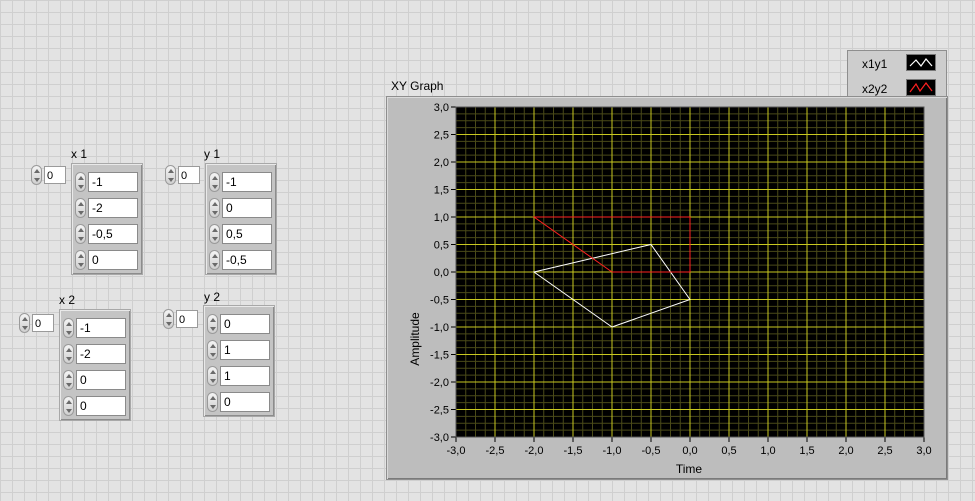 The height and width of the screenshot is (501, 975). I want to click on x-tick-label: -0,5, so click(651, 451).